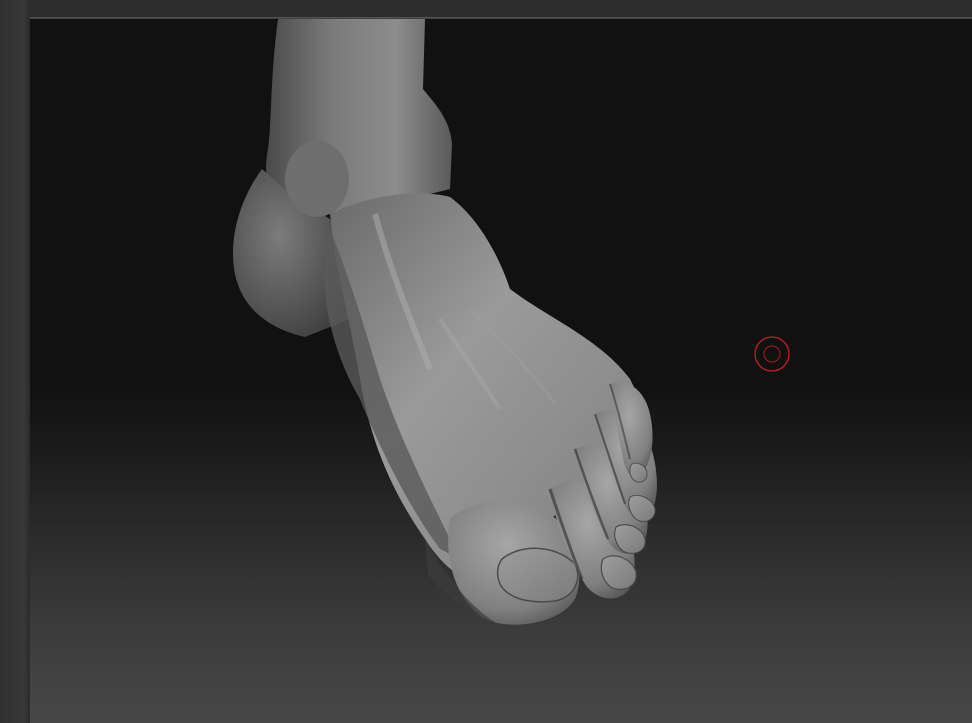 This screenshot has width=972, height=723. I want to click on big-toe-nail-shape, so click(537, 575).